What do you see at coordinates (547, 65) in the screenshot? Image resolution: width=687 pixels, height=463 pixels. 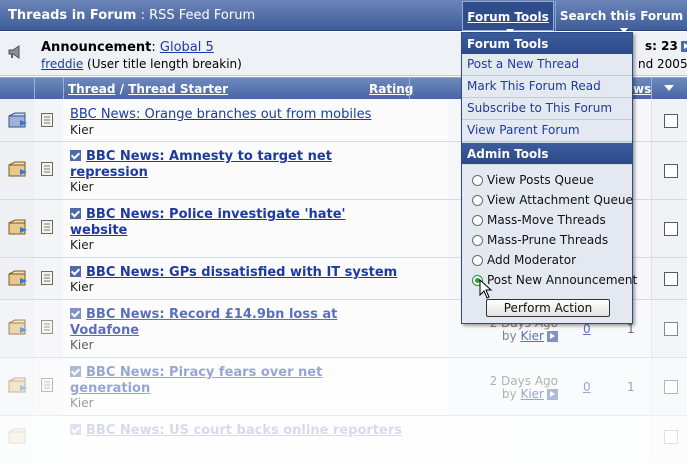 I see `menu-item-post-new-thread: Post a New Thread` at bounding box center [547, 65].